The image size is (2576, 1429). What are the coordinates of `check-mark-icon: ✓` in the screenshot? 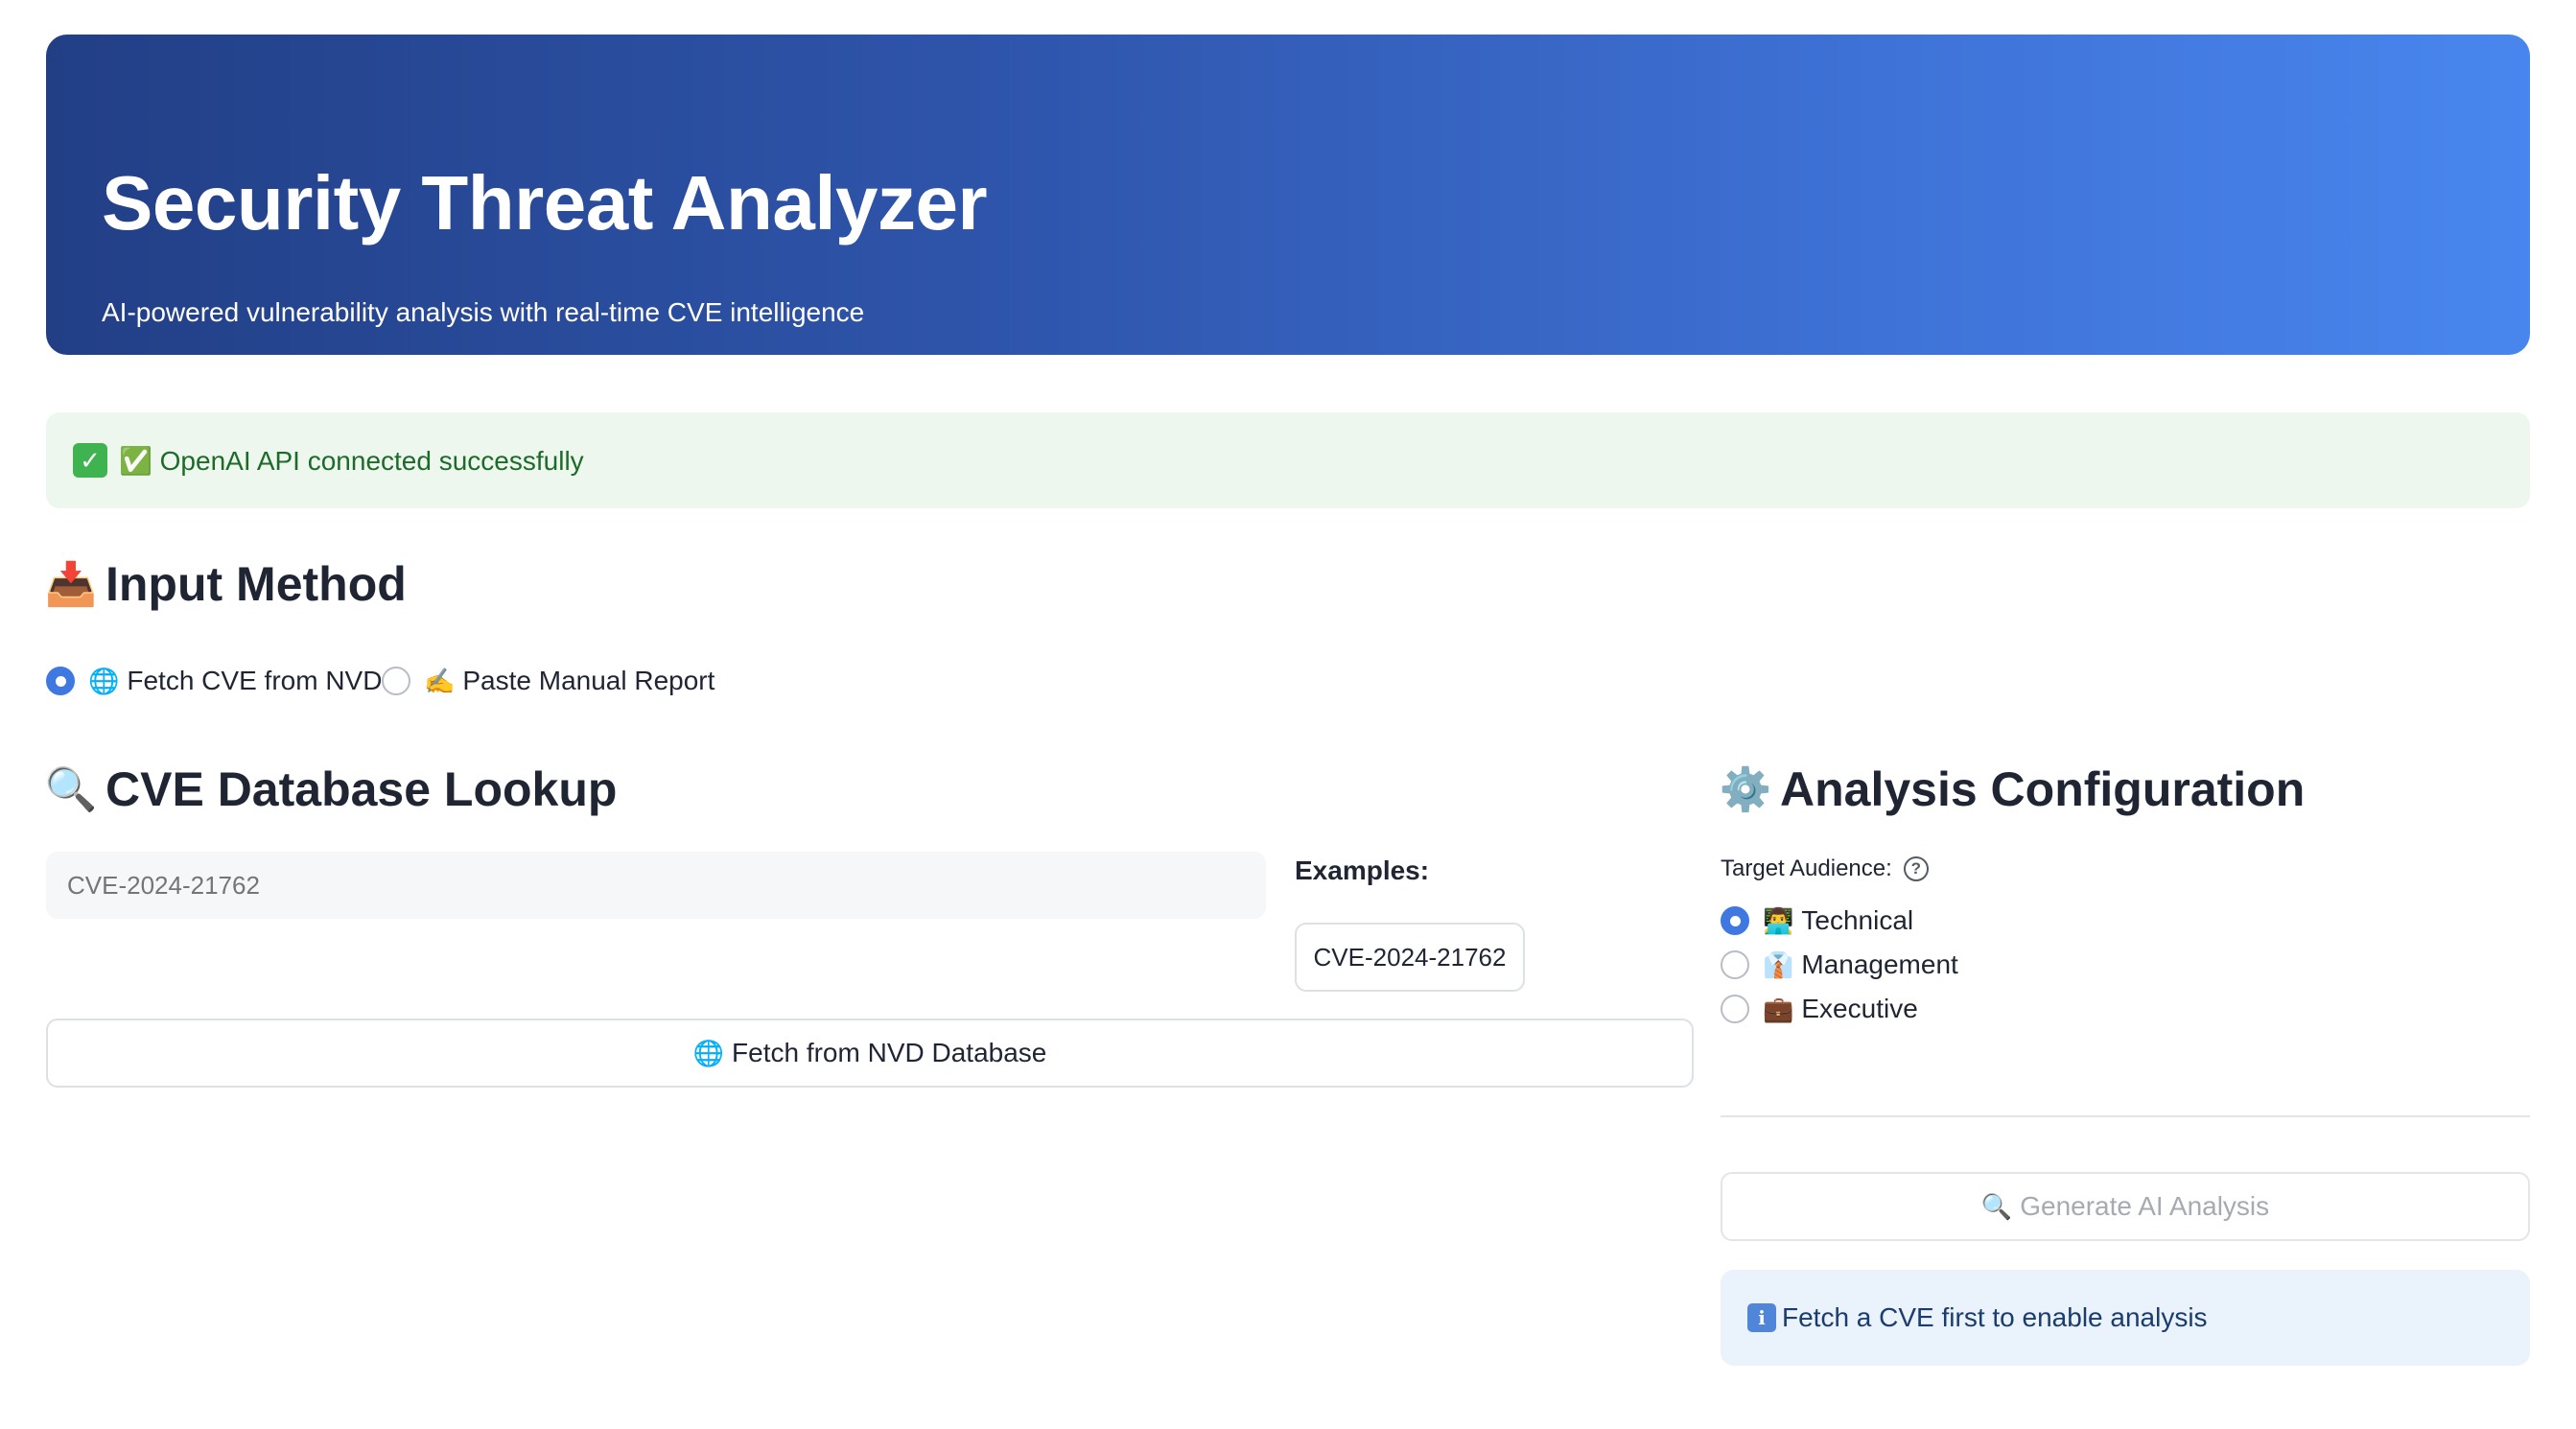 It's located at (90, 460).